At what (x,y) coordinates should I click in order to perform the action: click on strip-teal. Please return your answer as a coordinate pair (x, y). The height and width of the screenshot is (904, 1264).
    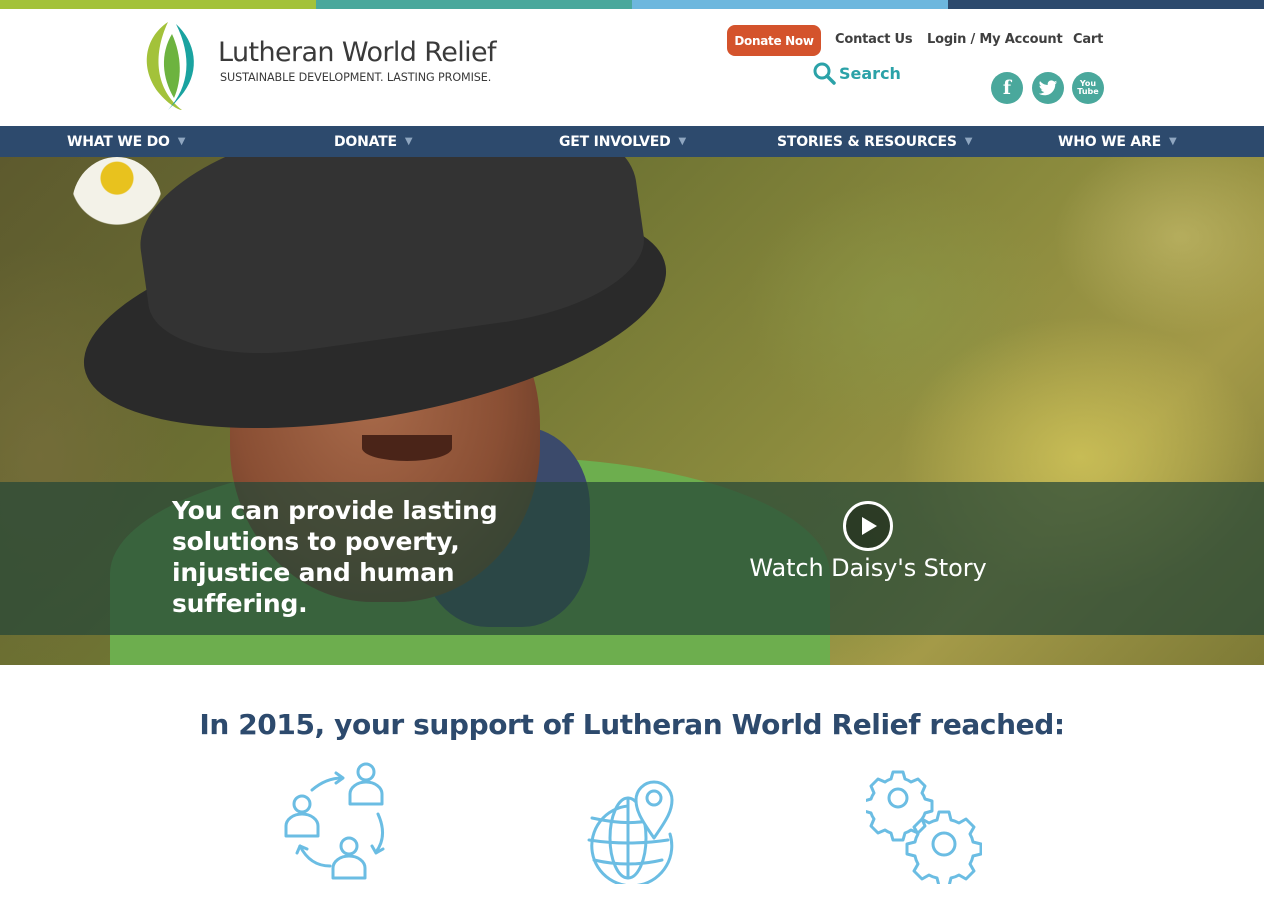
    Looking at the image, I should click on (474, 4).